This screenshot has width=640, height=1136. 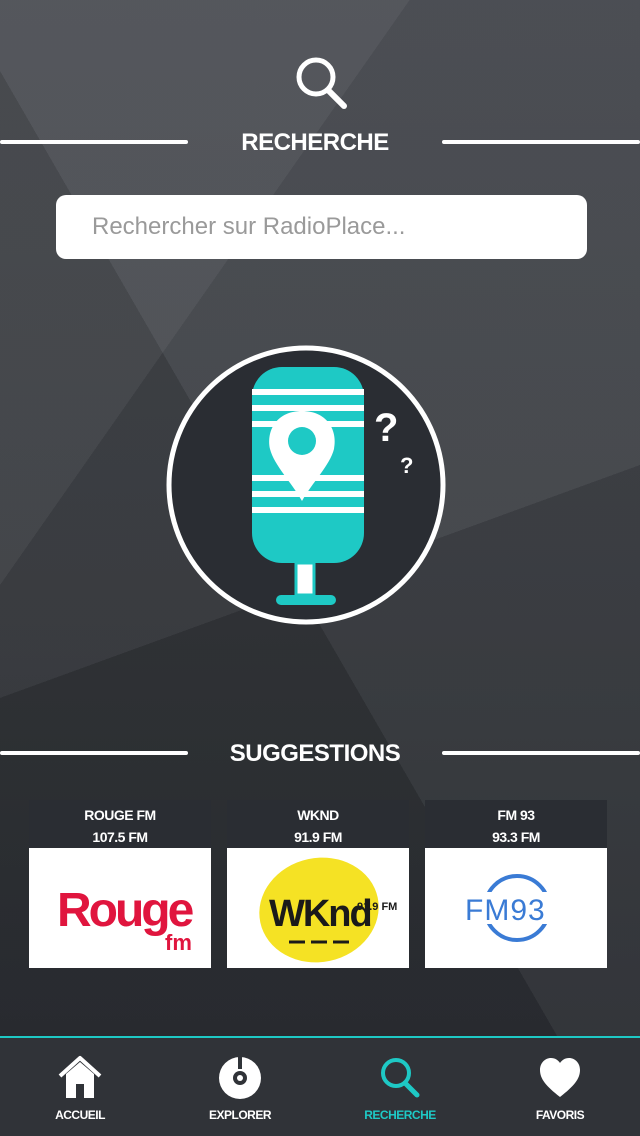 What do you see at coordinates (516, 815) in the screenshot?
I see `station-name: FM 93` at bounding box center [516, 815].